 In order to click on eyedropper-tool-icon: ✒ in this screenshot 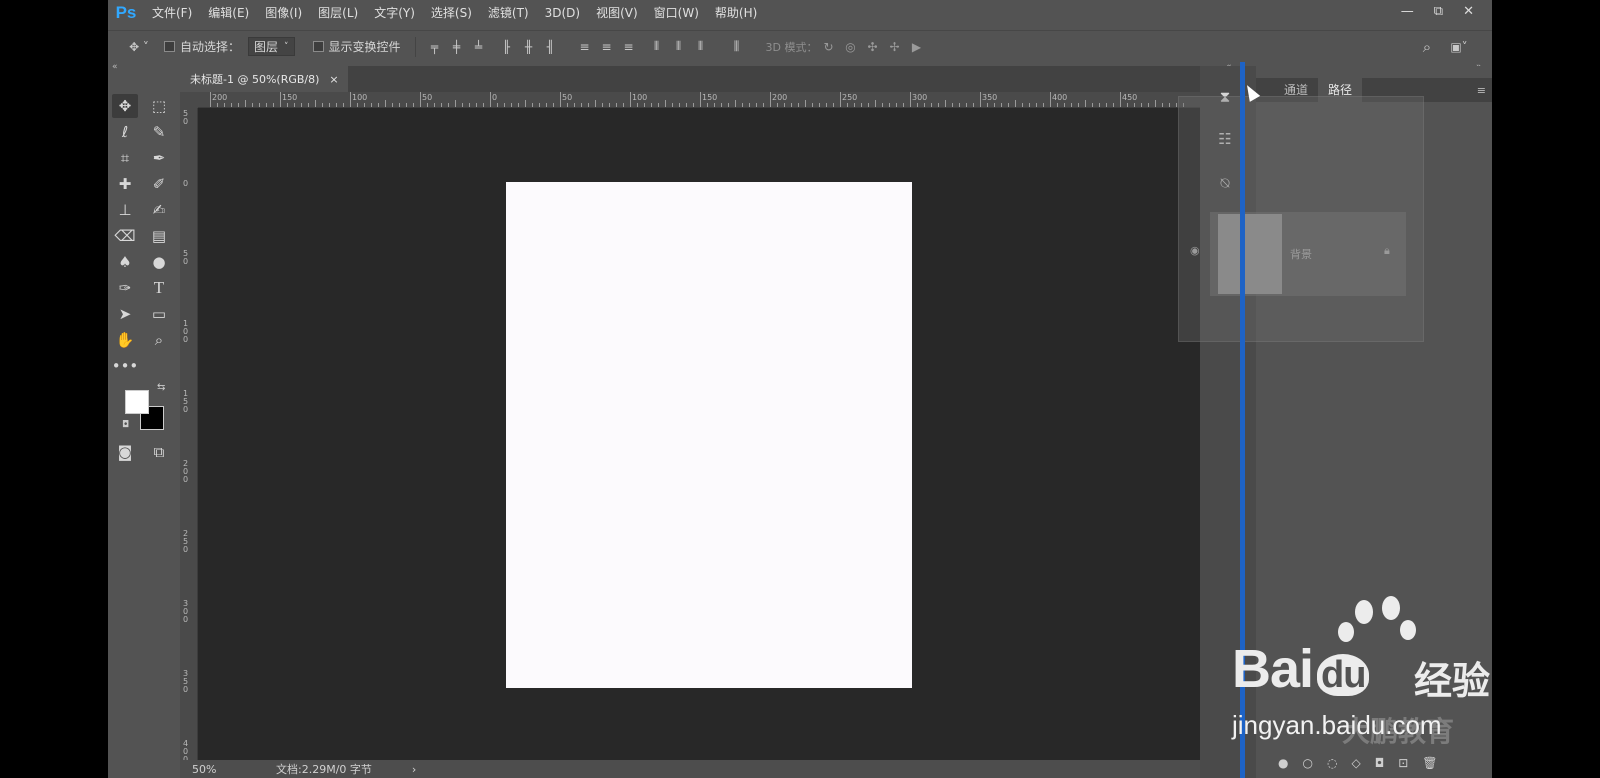, I will do `click(159, 158)`.